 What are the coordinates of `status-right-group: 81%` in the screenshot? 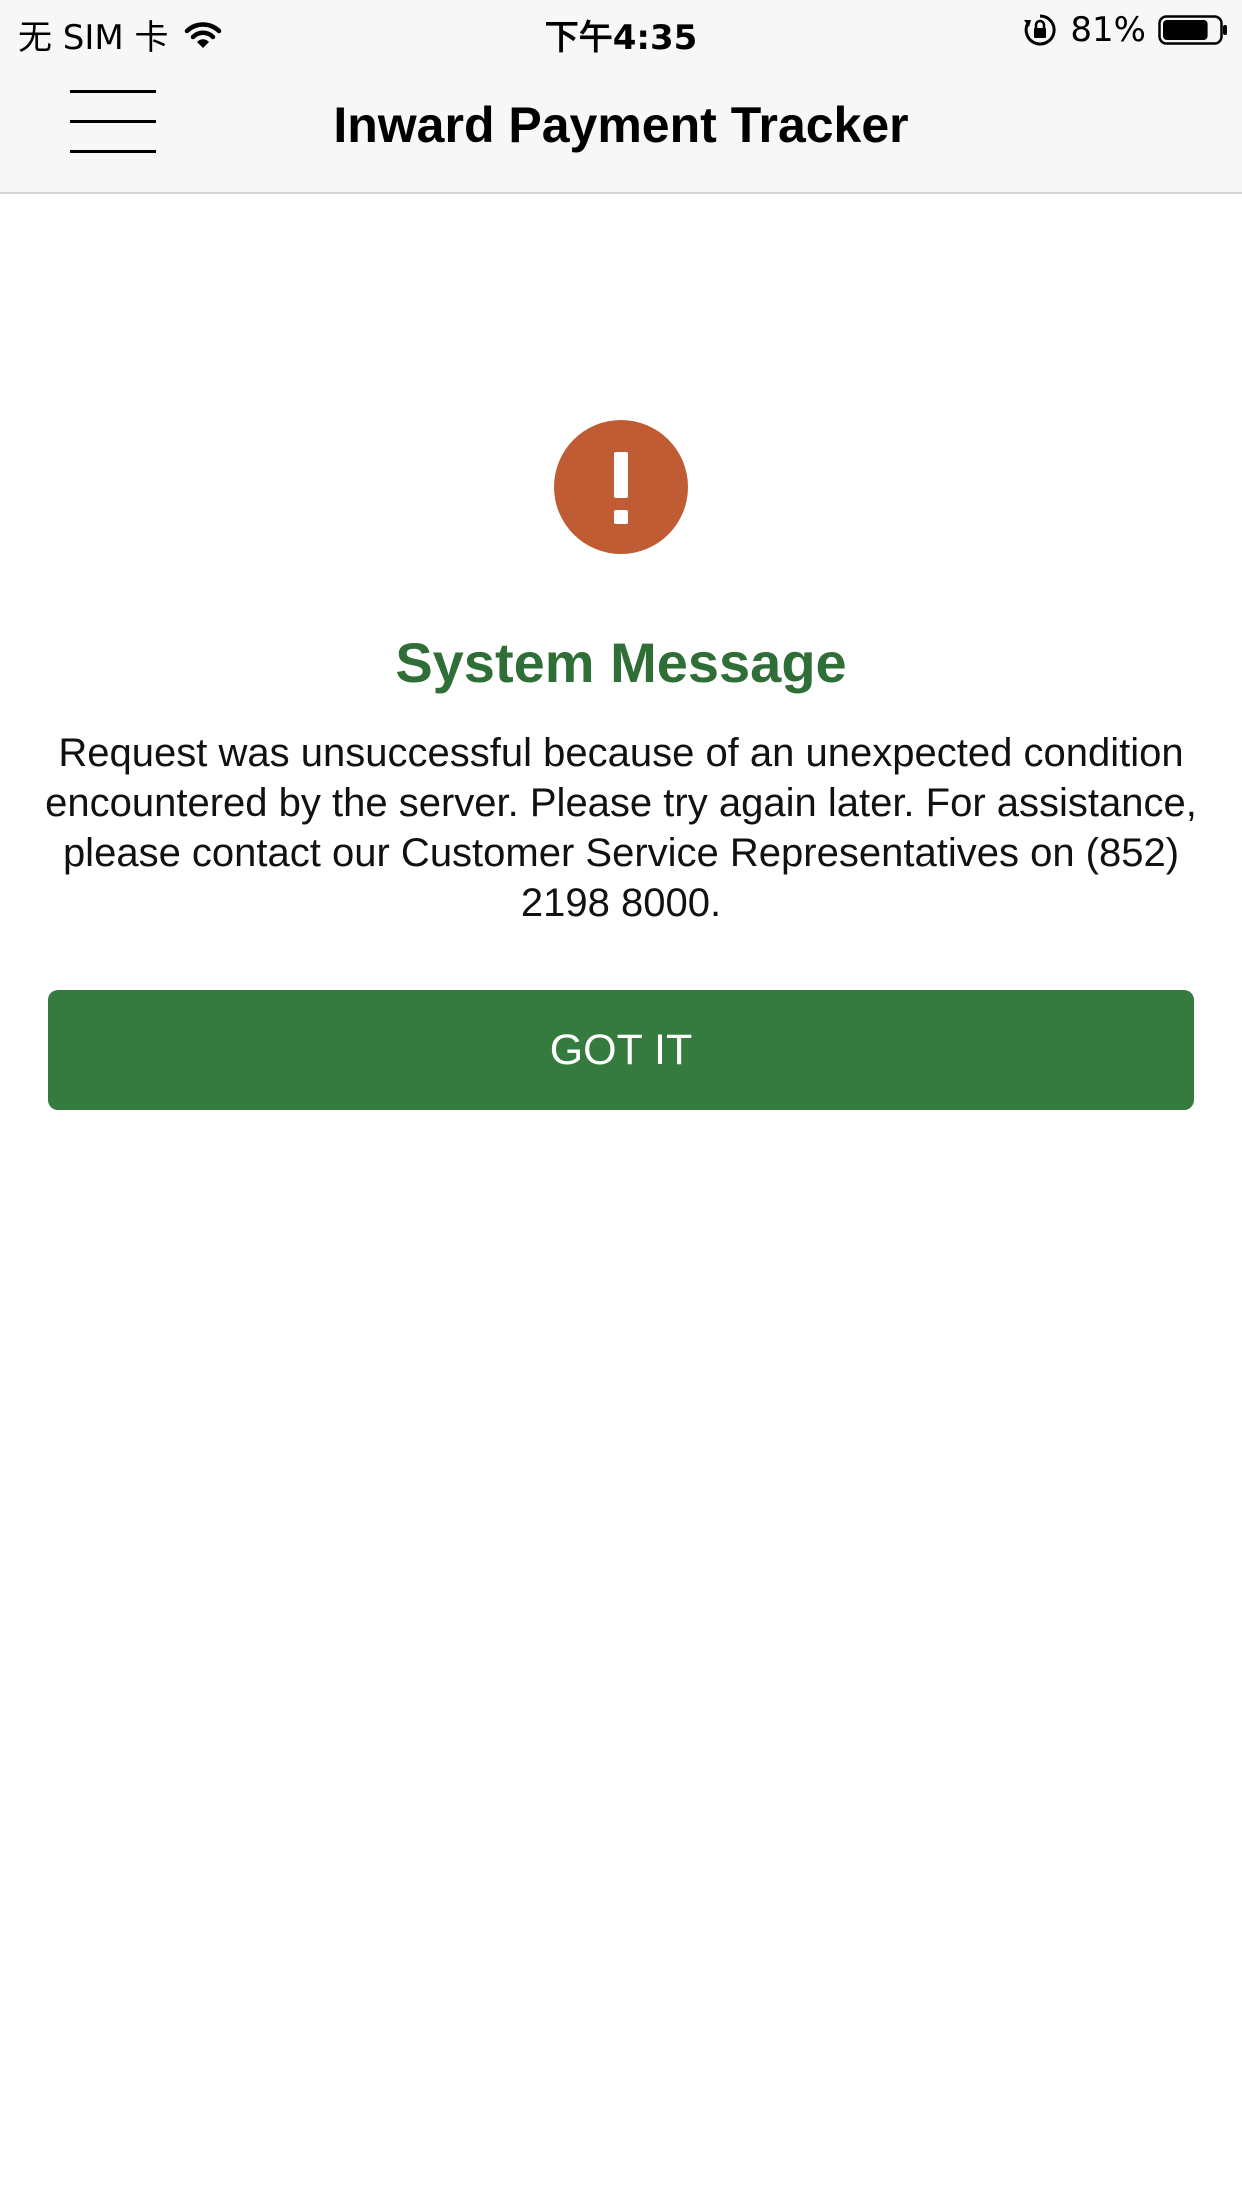 It's located at (1125, 30).